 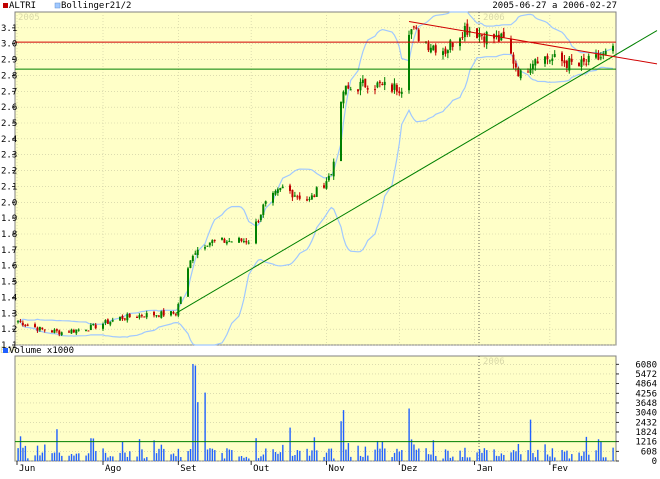 I want to click on date-range: 2005-06-27 a 2006-02-27, so click(x=554, y=6).